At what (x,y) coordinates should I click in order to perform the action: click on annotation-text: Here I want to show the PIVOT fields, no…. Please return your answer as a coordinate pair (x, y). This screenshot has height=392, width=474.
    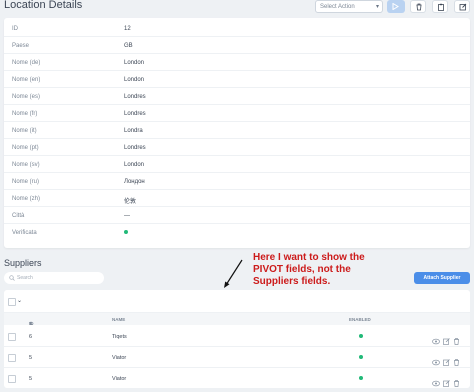
    Looking at the image, I should click on (309, 269).